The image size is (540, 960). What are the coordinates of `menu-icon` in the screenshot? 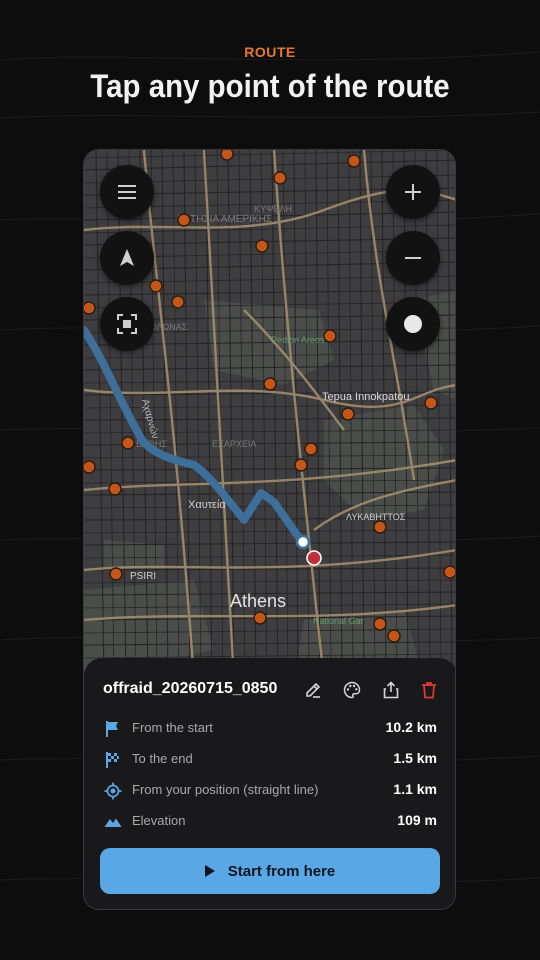 It's located at (127, 192).